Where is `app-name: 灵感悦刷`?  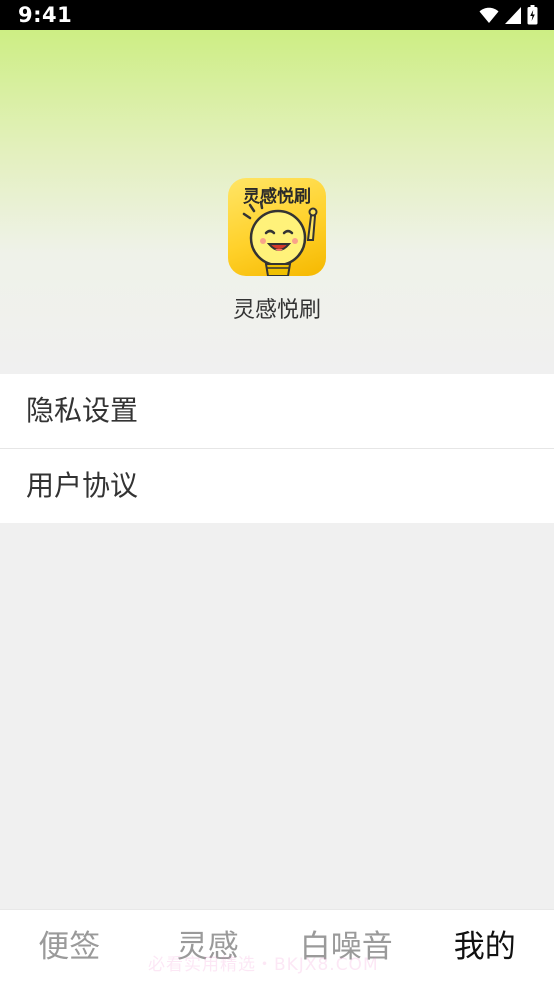 app-name: 灵感悦刷 is located at coordinates (276, 310).